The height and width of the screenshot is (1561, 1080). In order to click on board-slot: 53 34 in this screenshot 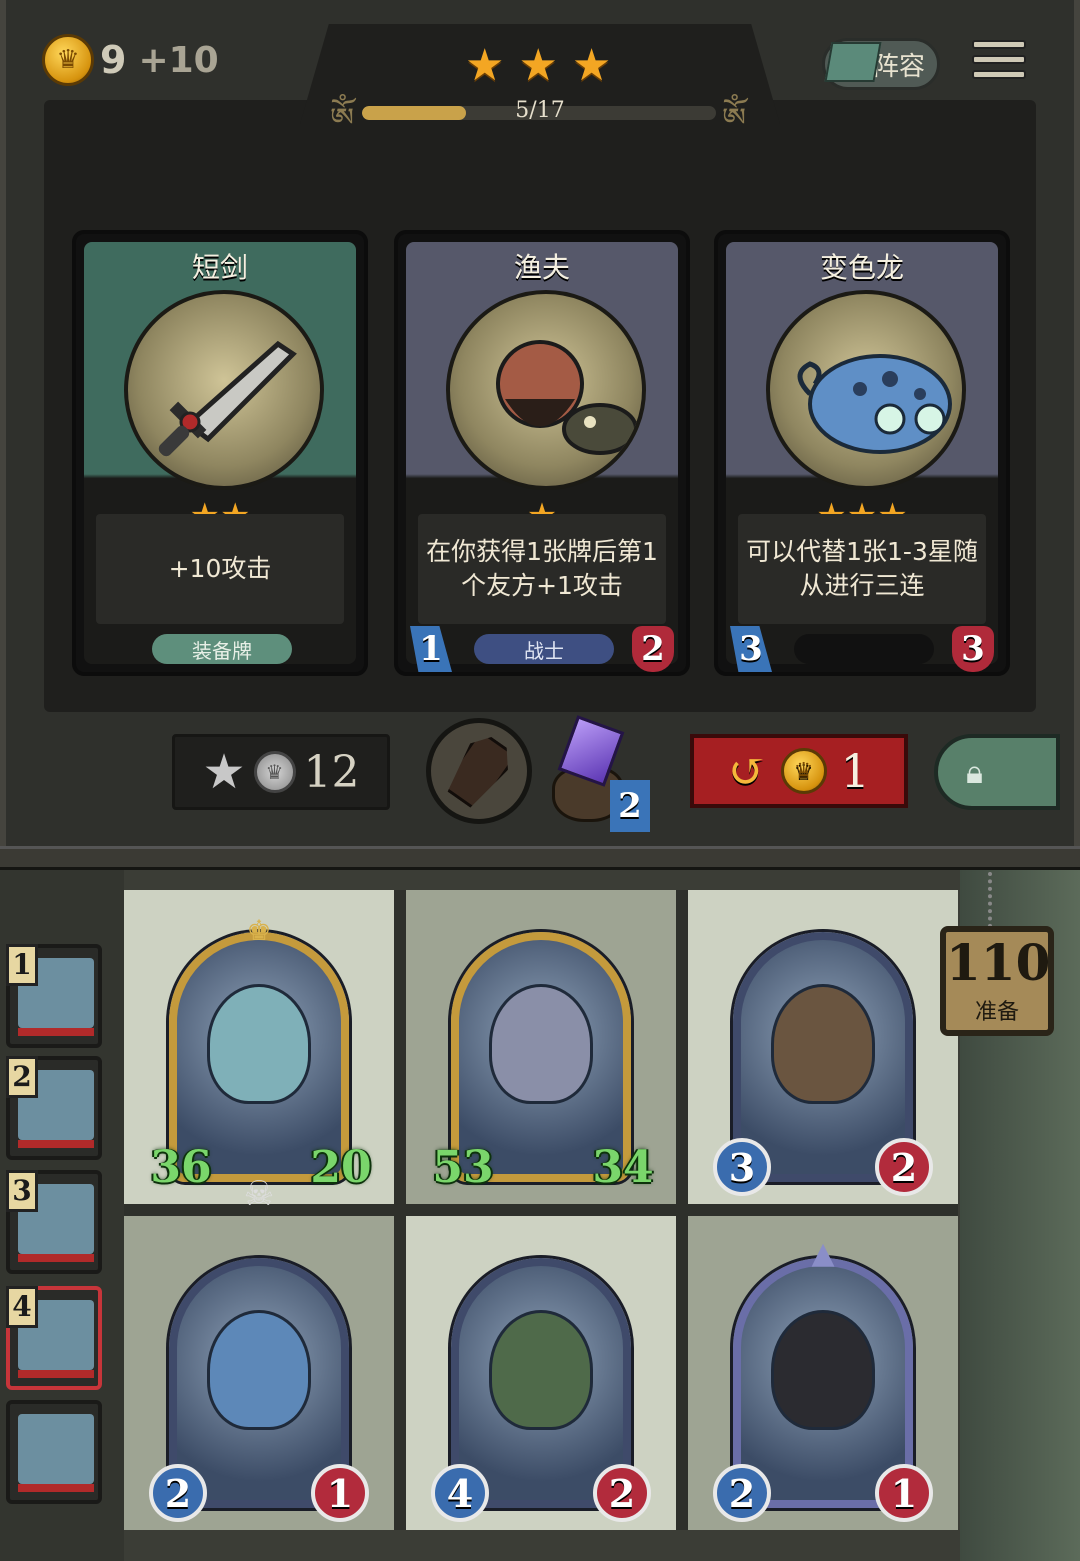, I will do `click(541, 1047)`.